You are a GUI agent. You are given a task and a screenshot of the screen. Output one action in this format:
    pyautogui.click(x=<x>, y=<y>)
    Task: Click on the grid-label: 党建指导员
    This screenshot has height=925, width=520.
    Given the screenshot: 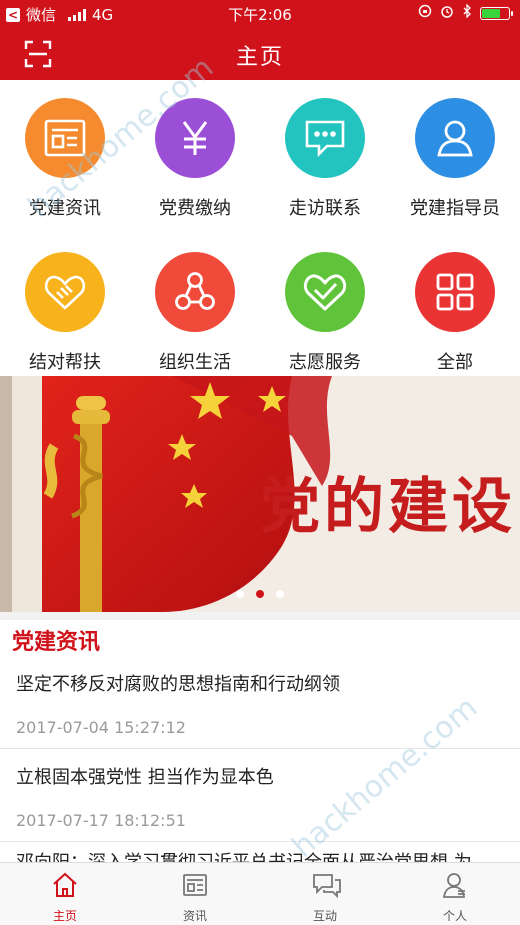 What is the action you would take?
    pyautogui.click(x=455, y=208)
    